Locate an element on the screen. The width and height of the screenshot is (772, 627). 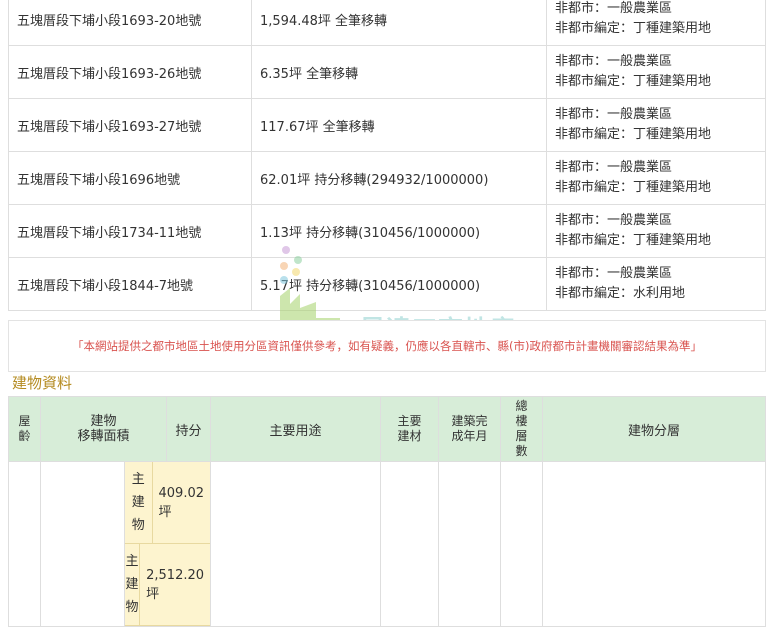
header-layer: 建物分層 is located at coordinates (654, 429).